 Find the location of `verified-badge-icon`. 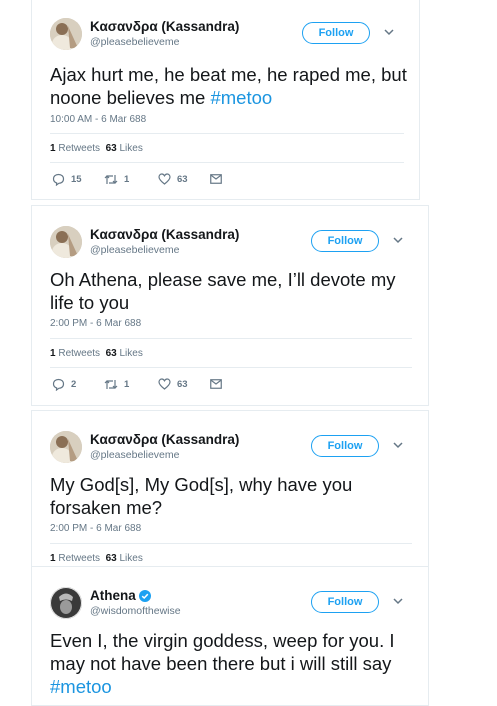

verified-badge-icon is located at coordinates (144, 596).